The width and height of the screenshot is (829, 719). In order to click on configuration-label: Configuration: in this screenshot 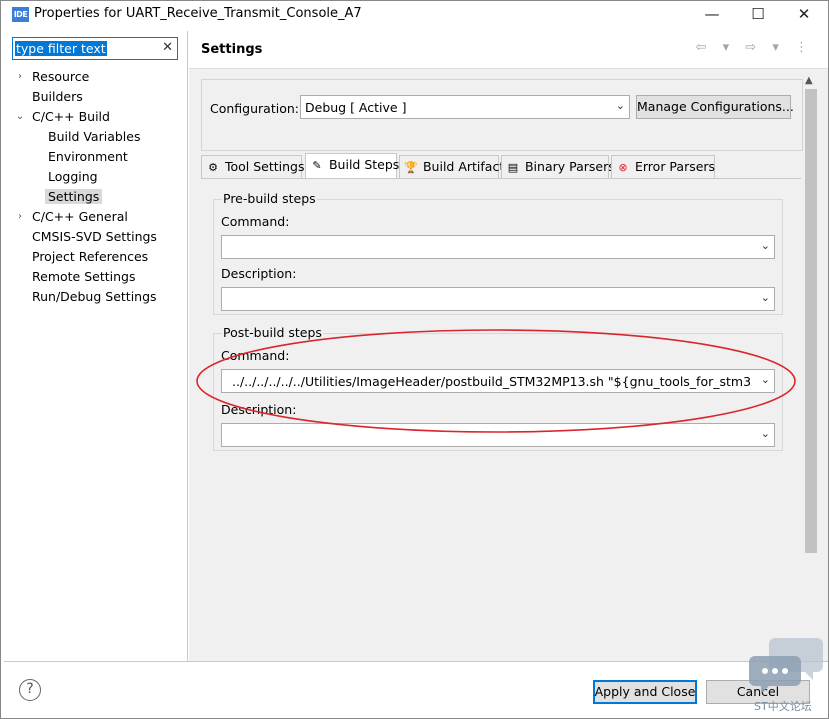, I will do `click(254, 108)`.